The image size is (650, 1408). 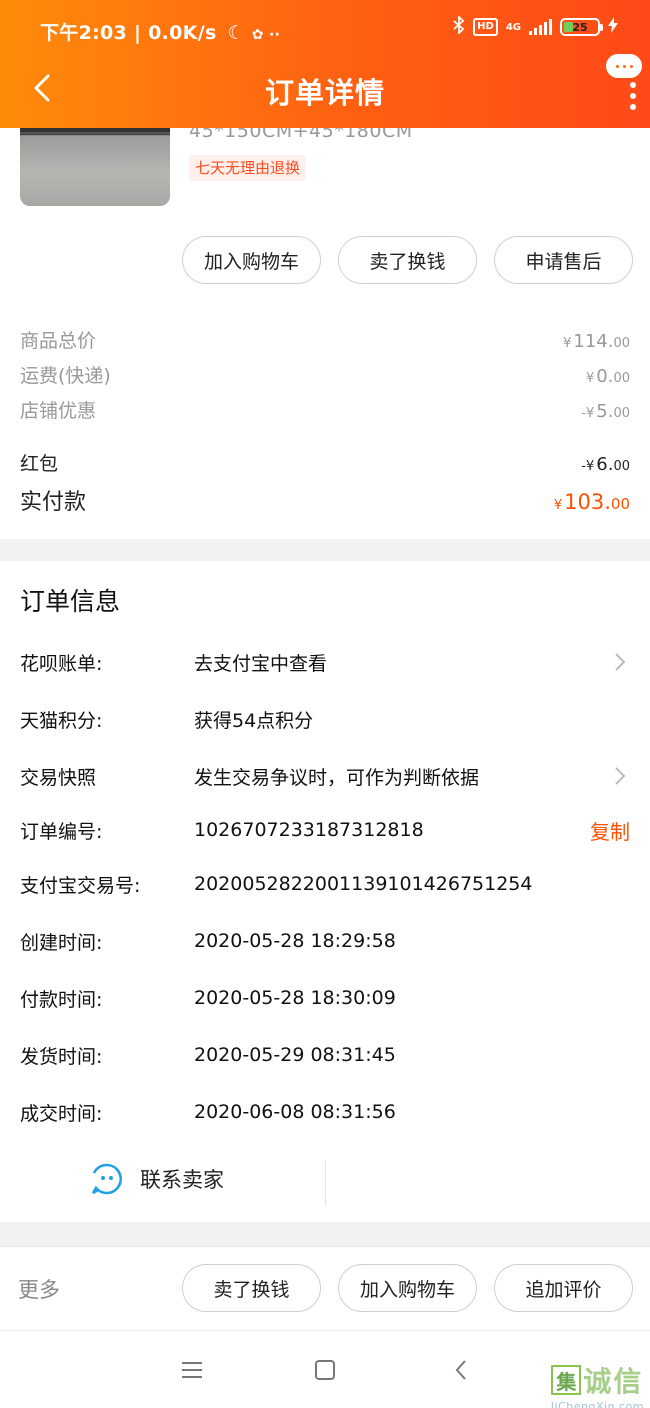 What do you see at coordinates (107, 1179) in the screenshot?
I see `smiley-chat-icon` at bounding box center [107, 1179].